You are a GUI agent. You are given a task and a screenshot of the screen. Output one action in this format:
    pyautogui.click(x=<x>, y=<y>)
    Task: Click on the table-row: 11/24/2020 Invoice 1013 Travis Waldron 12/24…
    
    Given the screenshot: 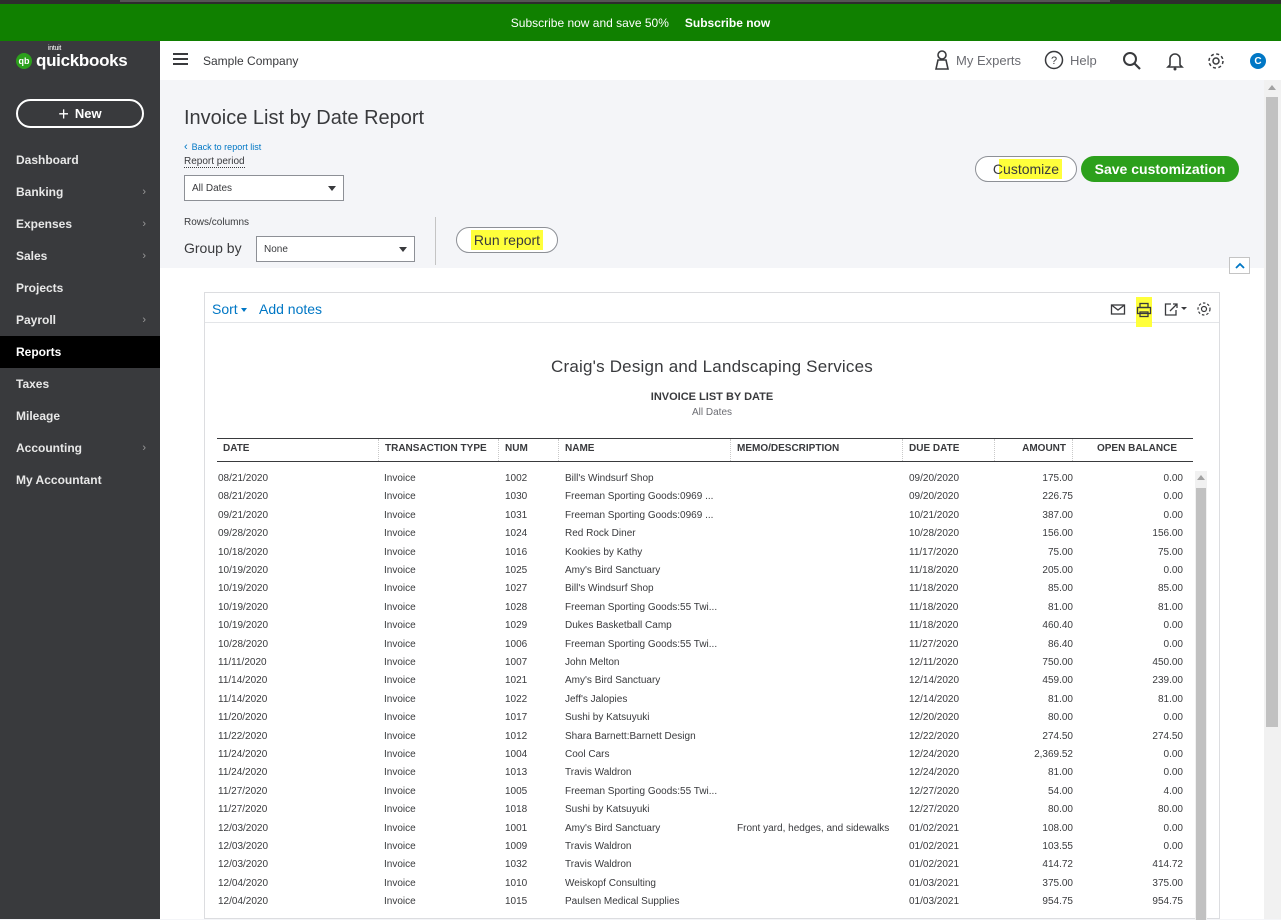 What is the action you would take?
    pyautogui.click(x=705, y=774)
    